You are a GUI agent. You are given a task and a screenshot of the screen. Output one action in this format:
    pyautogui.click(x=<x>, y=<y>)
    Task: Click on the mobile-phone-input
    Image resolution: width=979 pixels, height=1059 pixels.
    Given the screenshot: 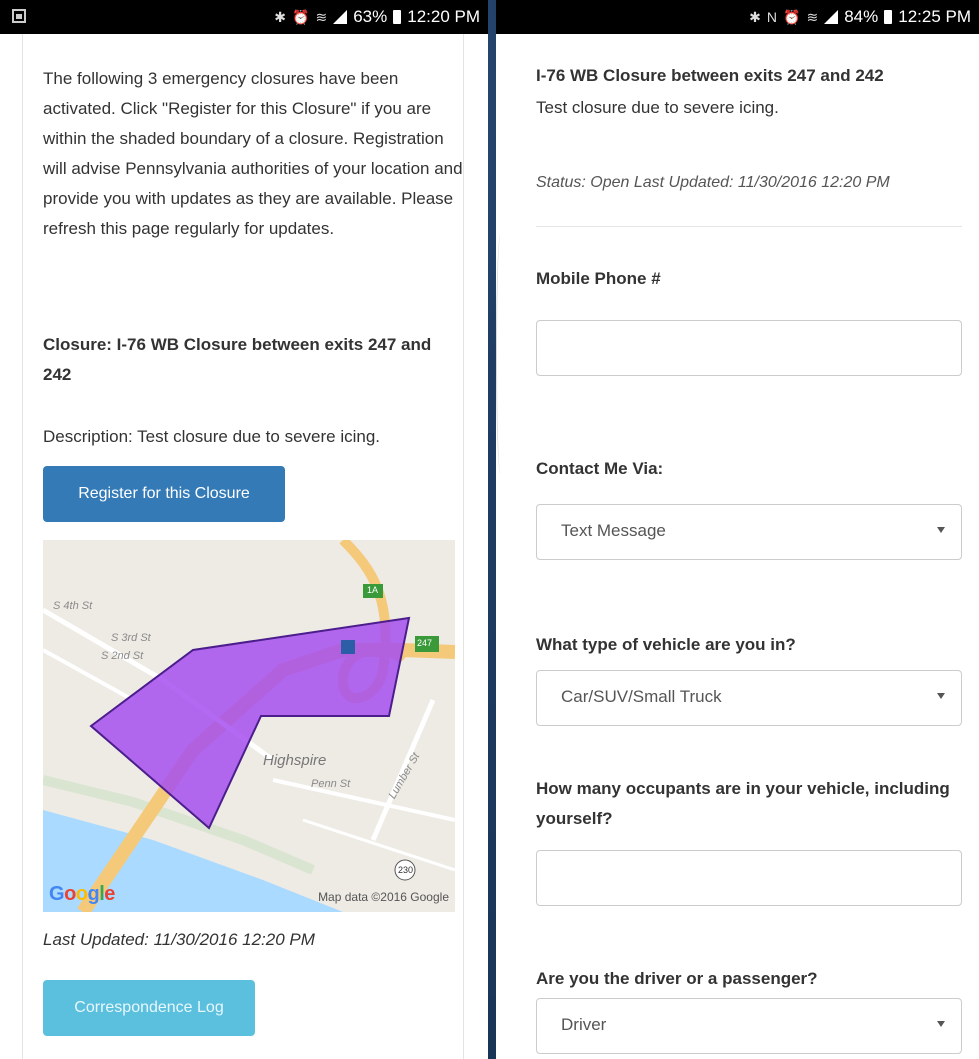 What is the action you would take?
    pyautogui.click(x=749, y=348)
    